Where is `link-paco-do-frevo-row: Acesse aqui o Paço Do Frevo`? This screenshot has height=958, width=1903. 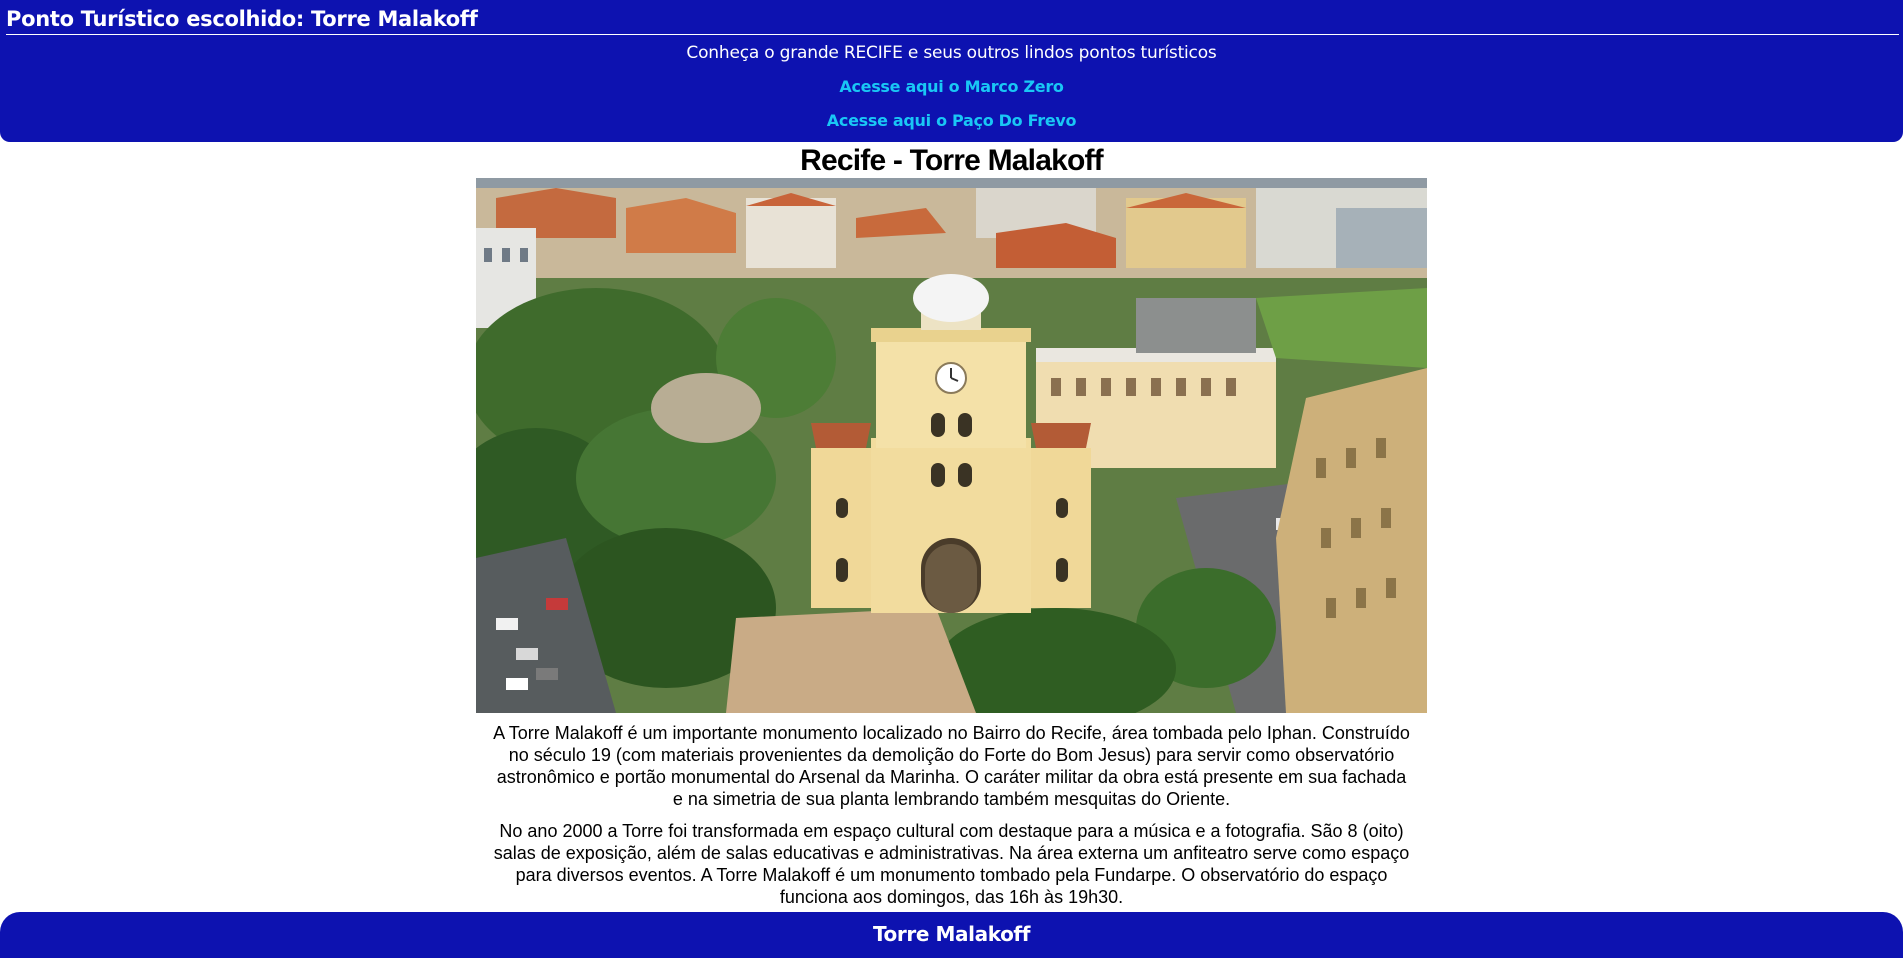 link-paco-do-frevo-row: Acesse aqui o Paço Do Frevo is located at coordinates (951, 121).